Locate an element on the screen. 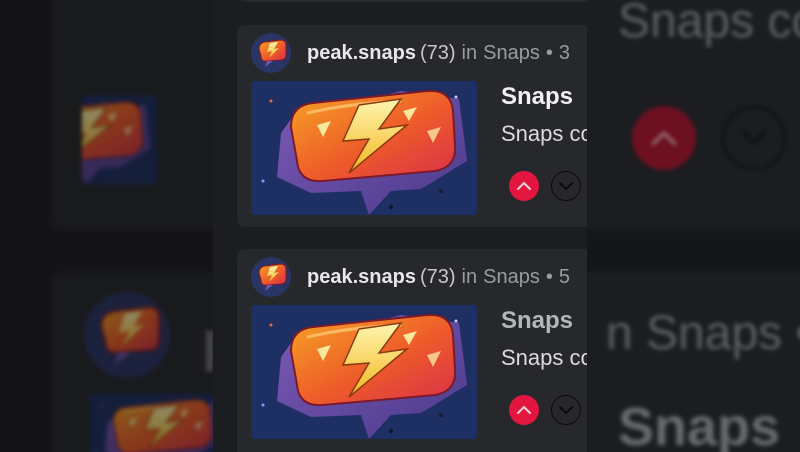 The height and width of the screenshot is (452, 800). post-header: peak.snaps (73) in Snaps • 5 is located at coordinates (410, 277).